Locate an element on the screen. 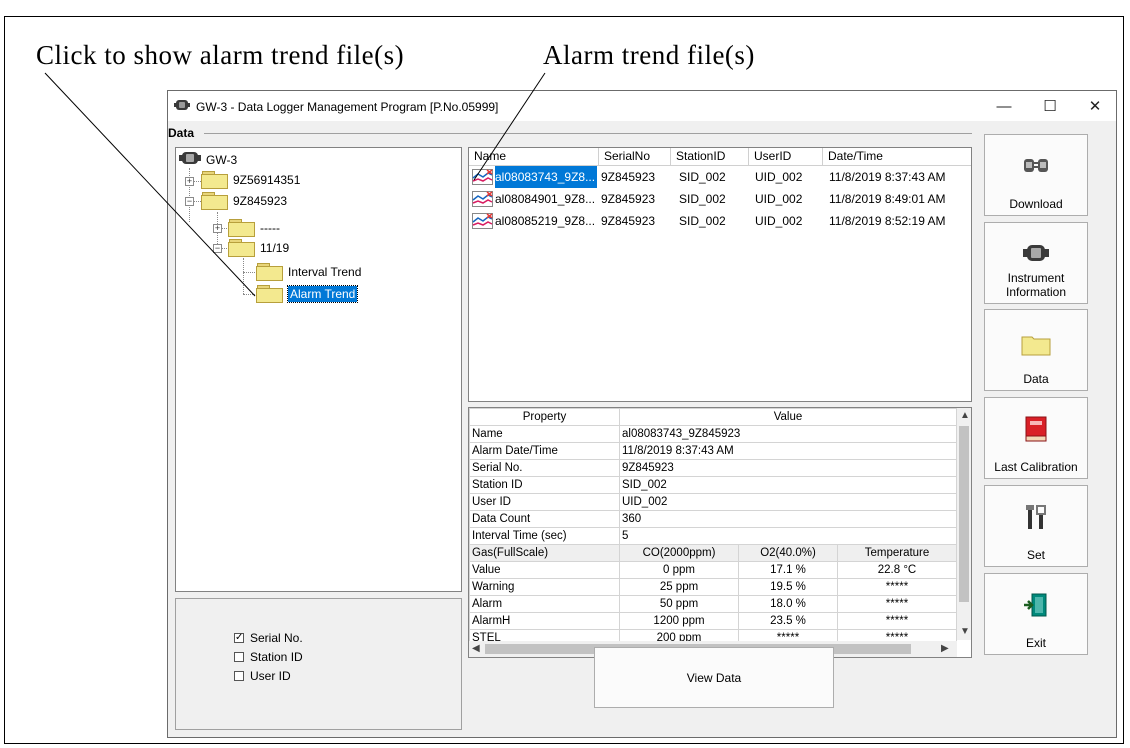 The height and width of the screenshot is (748, 1130). checkbox-label: User ID is located at coordinates (270, 676).